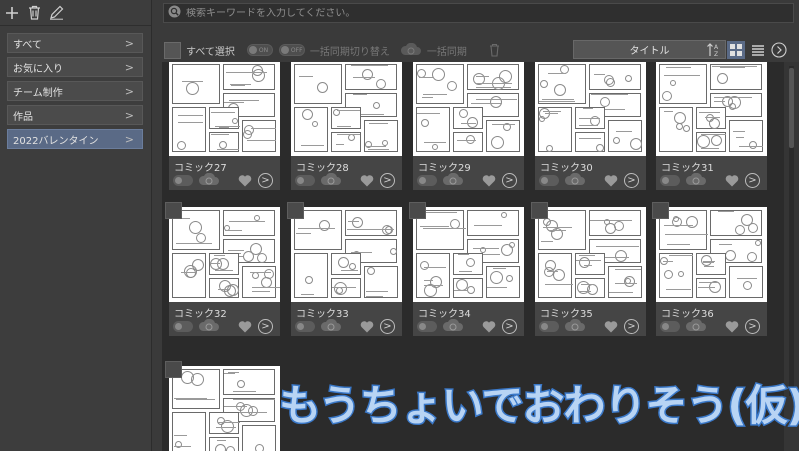 Image resolution: width=799 pixels, height=451 pixels. What do you see at coordinates (350, 50) in the screenshot?
I see `sync-switch-label: 一括同期切り替え` at bounding box center [350, 50].